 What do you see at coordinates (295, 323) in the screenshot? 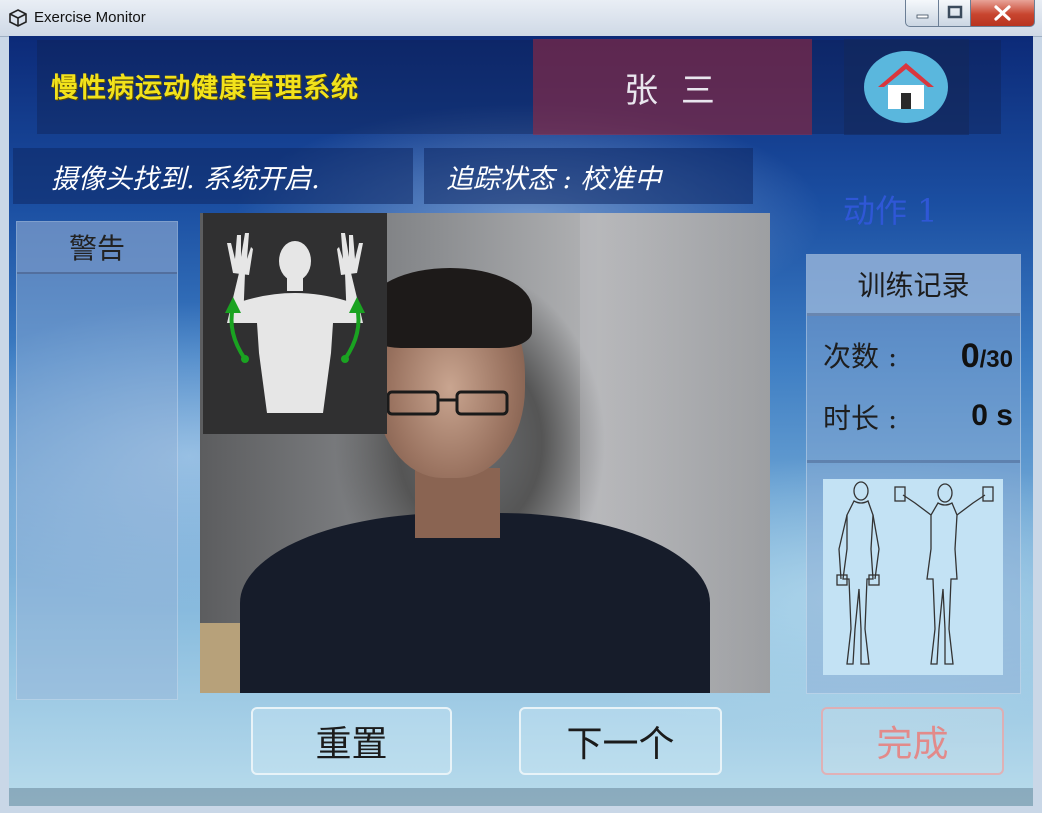
I see `pose-guide-image` at bounding box center [295, 323].